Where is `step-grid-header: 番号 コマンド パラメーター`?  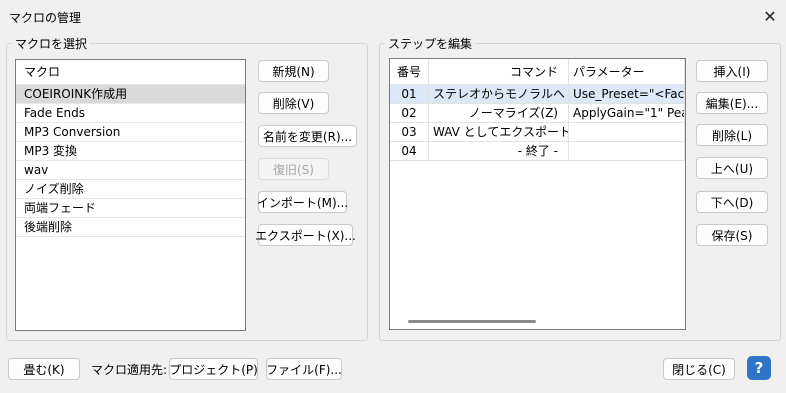 step-grid-header: 番号 コマンド パラメーター is located at coordinates (537, 72).